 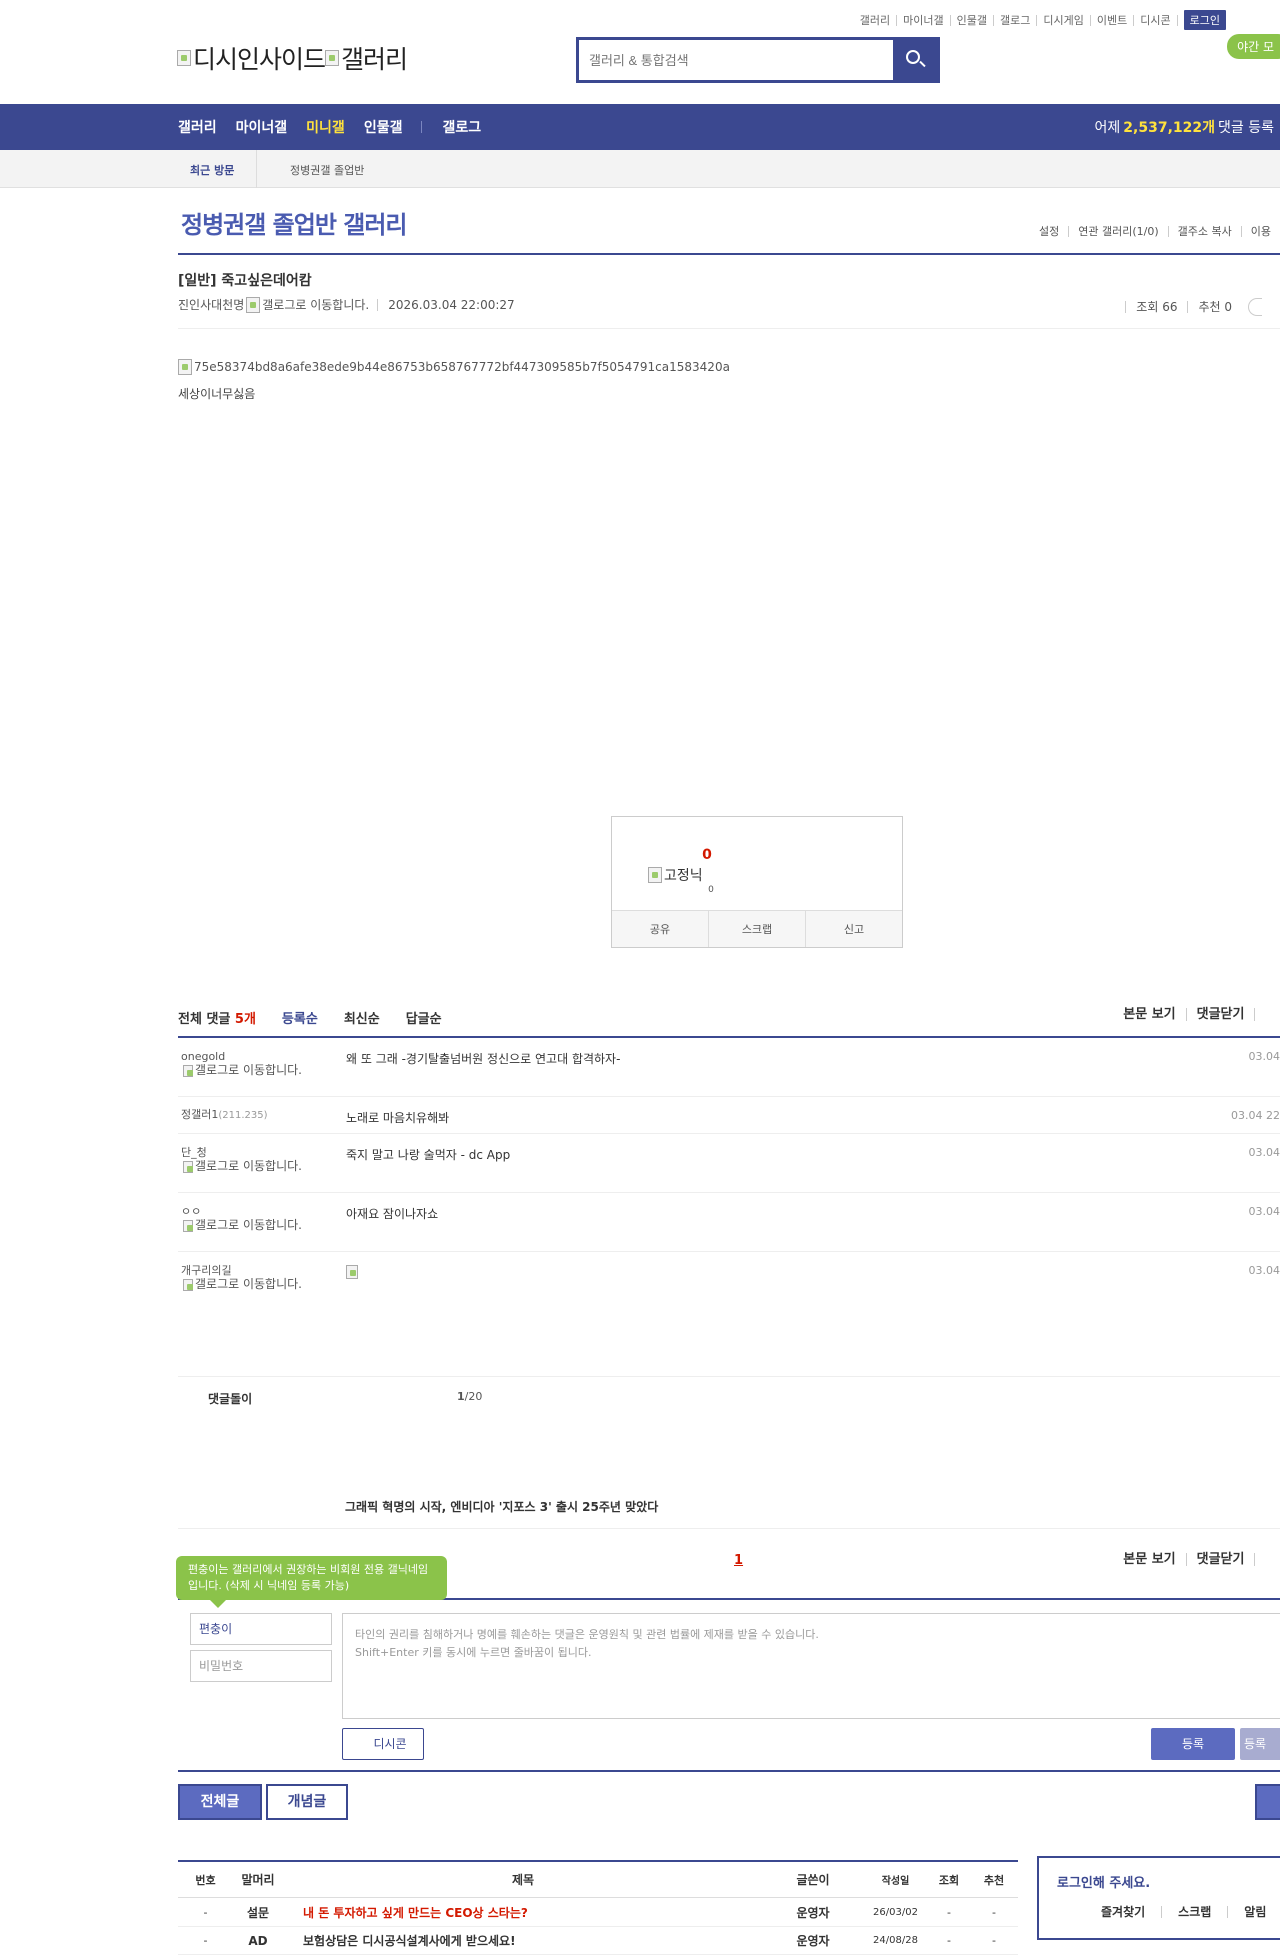 What do you see at coordinates (197, 127) in the screenshot?
I see `nav-item-gallery: 갤러리` at bounding box center [197, 127].